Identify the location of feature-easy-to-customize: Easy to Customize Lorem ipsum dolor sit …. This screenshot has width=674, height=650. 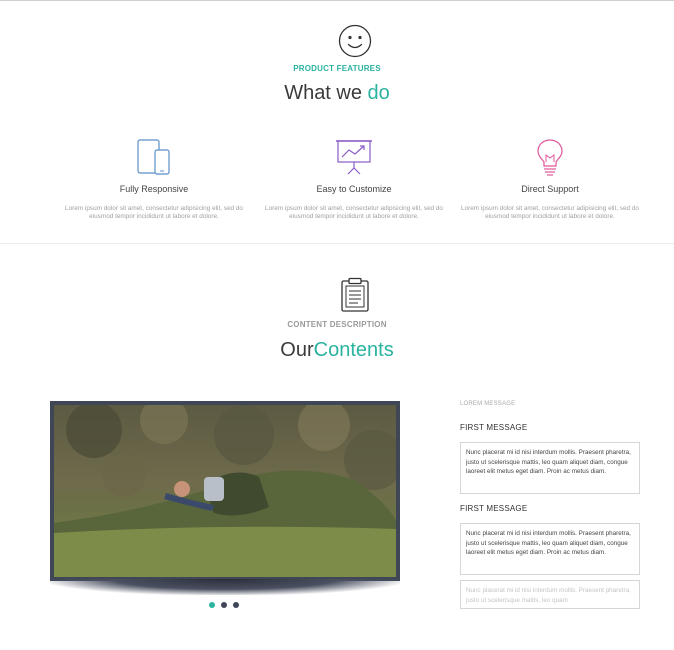
(354, 179).